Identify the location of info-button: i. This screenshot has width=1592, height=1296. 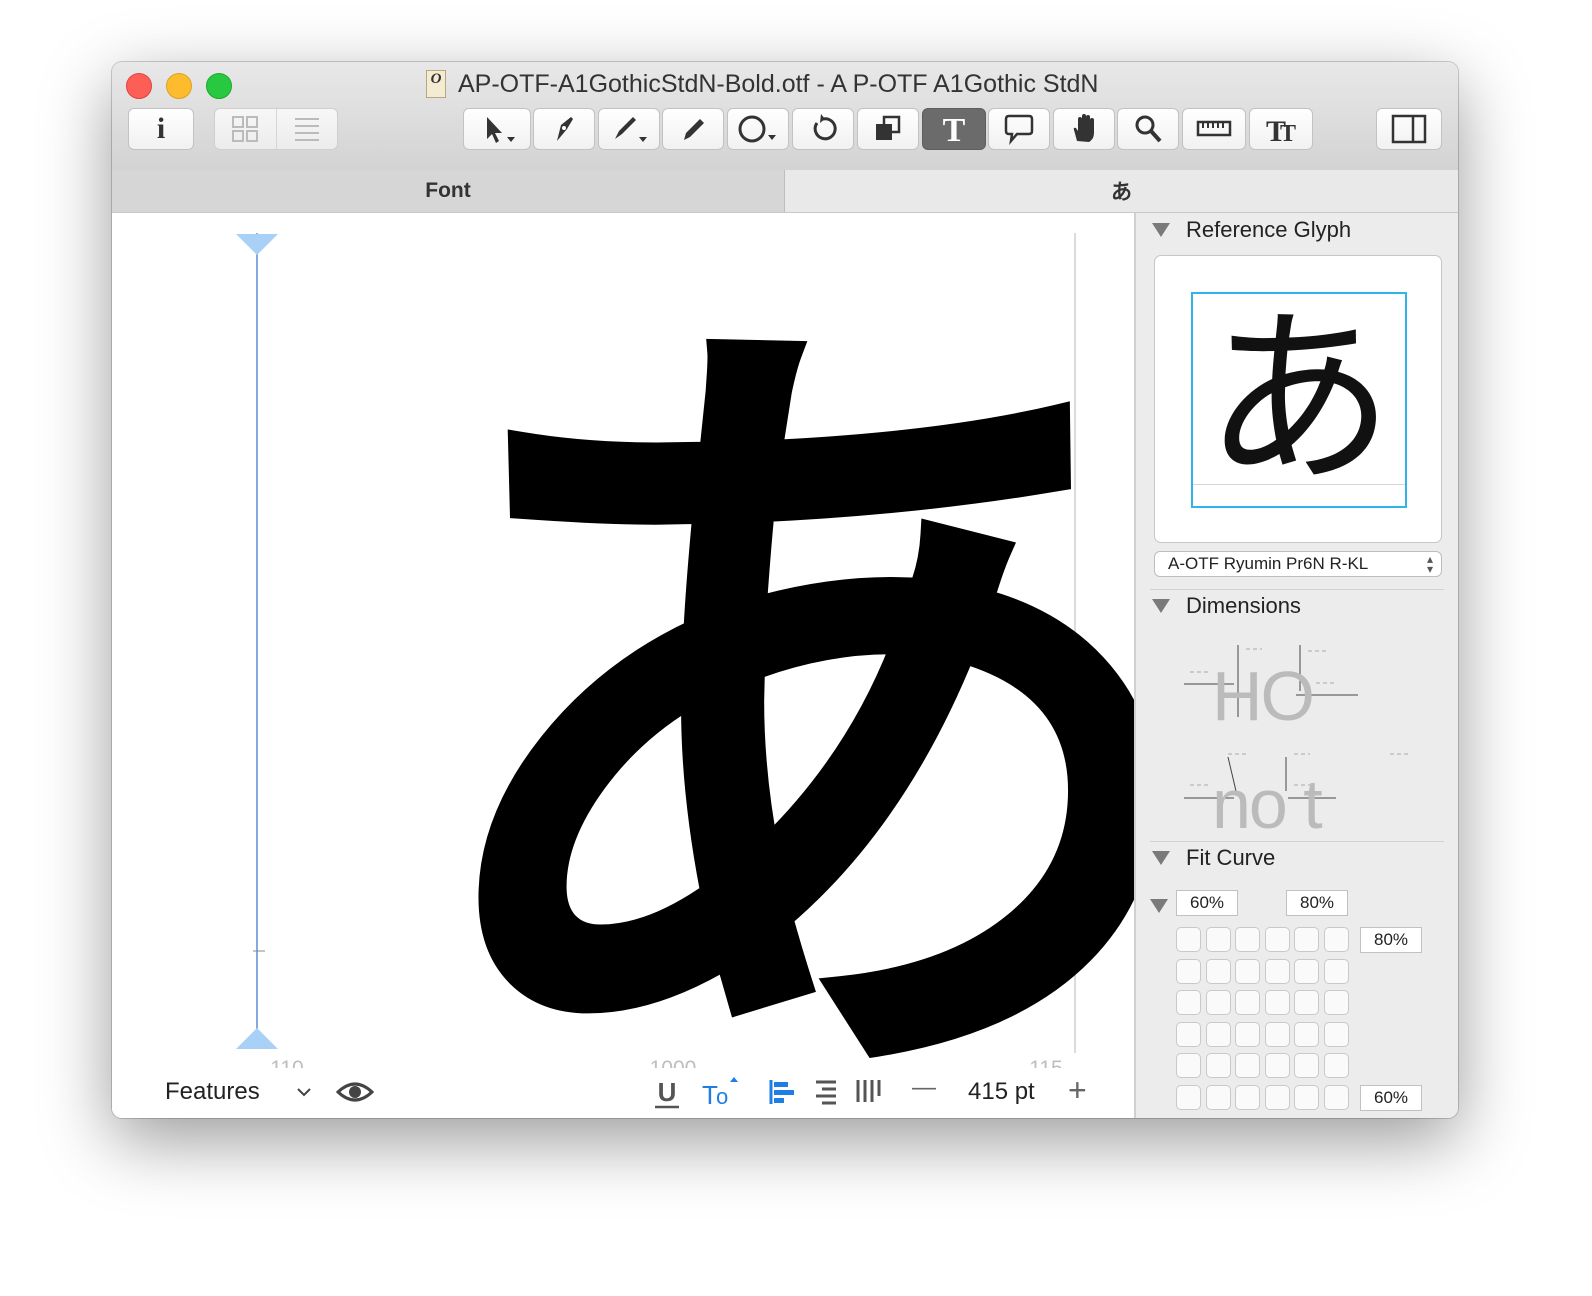
(161, 129).